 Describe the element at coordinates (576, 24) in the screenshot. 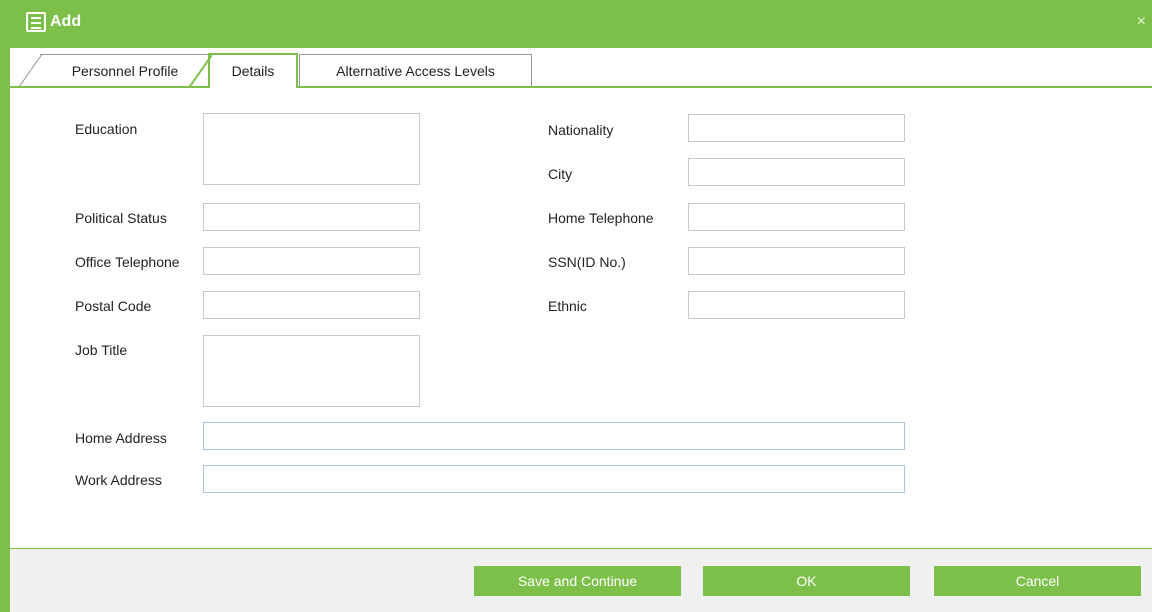

I see `title-bar: Add ×` at that location.